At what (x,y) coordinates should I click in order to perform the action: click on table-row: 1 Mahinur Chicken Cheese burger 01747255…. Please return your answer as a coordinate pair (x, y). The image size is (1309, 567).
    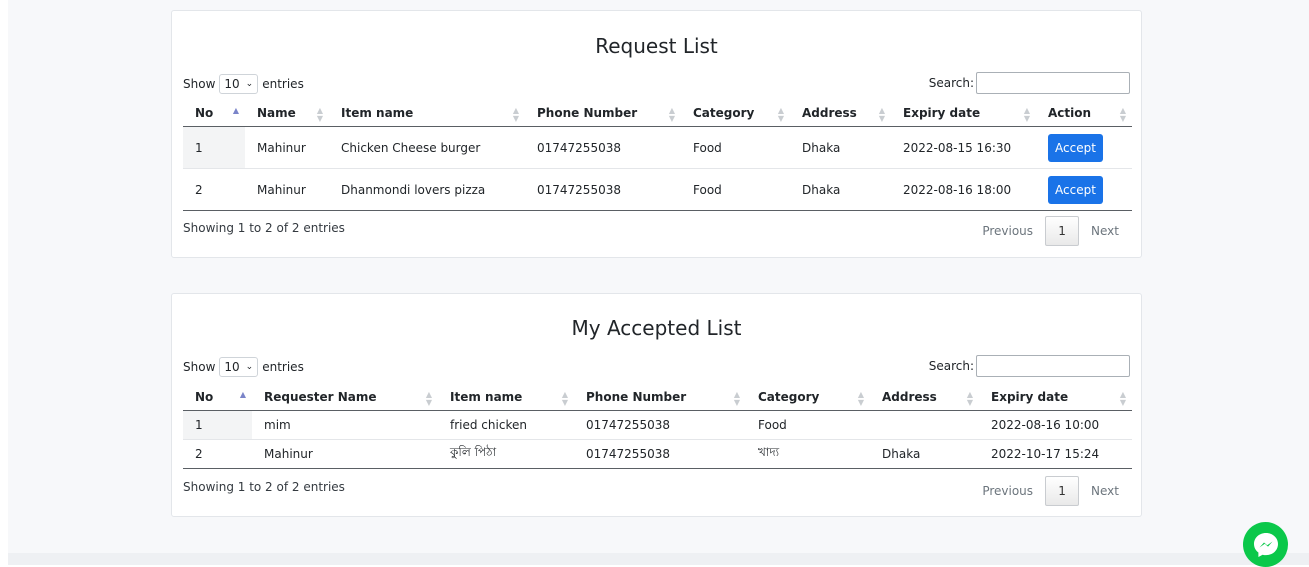
    Looking at the image, I should click on (657, 147).